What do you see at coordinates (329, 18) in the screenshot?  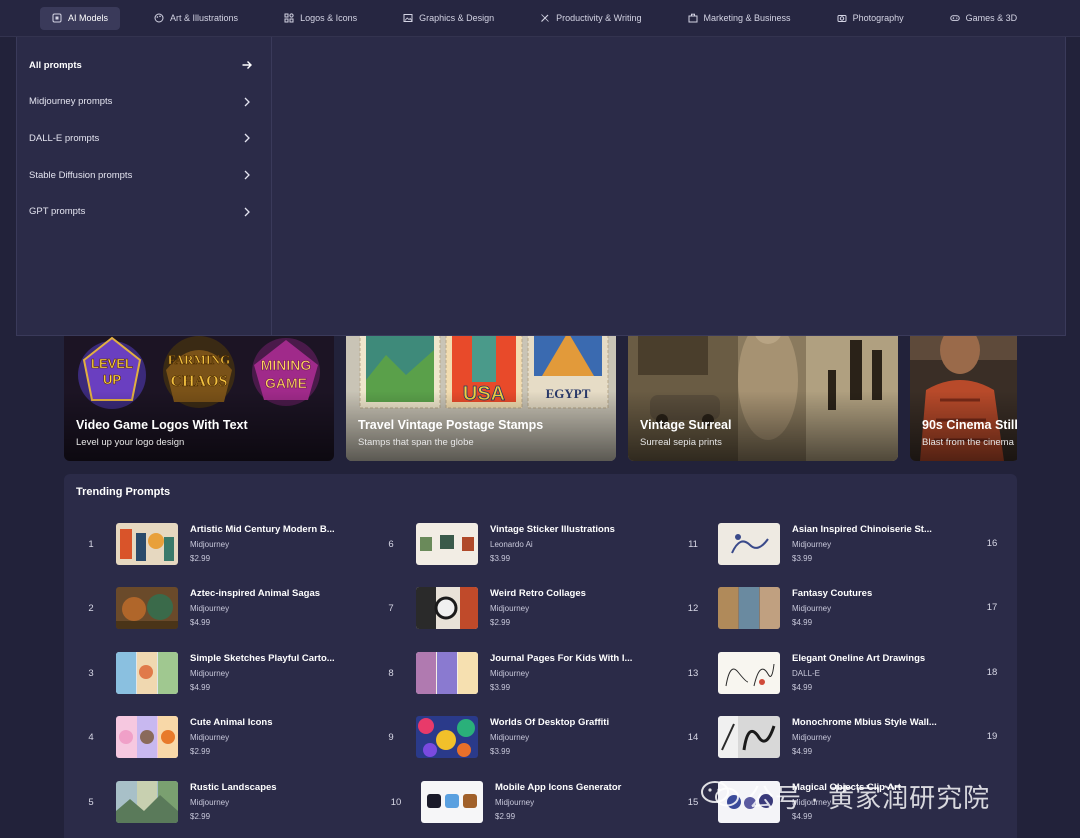 I see `nav-label: Logos & Icons` at bounding box center [329, 18].